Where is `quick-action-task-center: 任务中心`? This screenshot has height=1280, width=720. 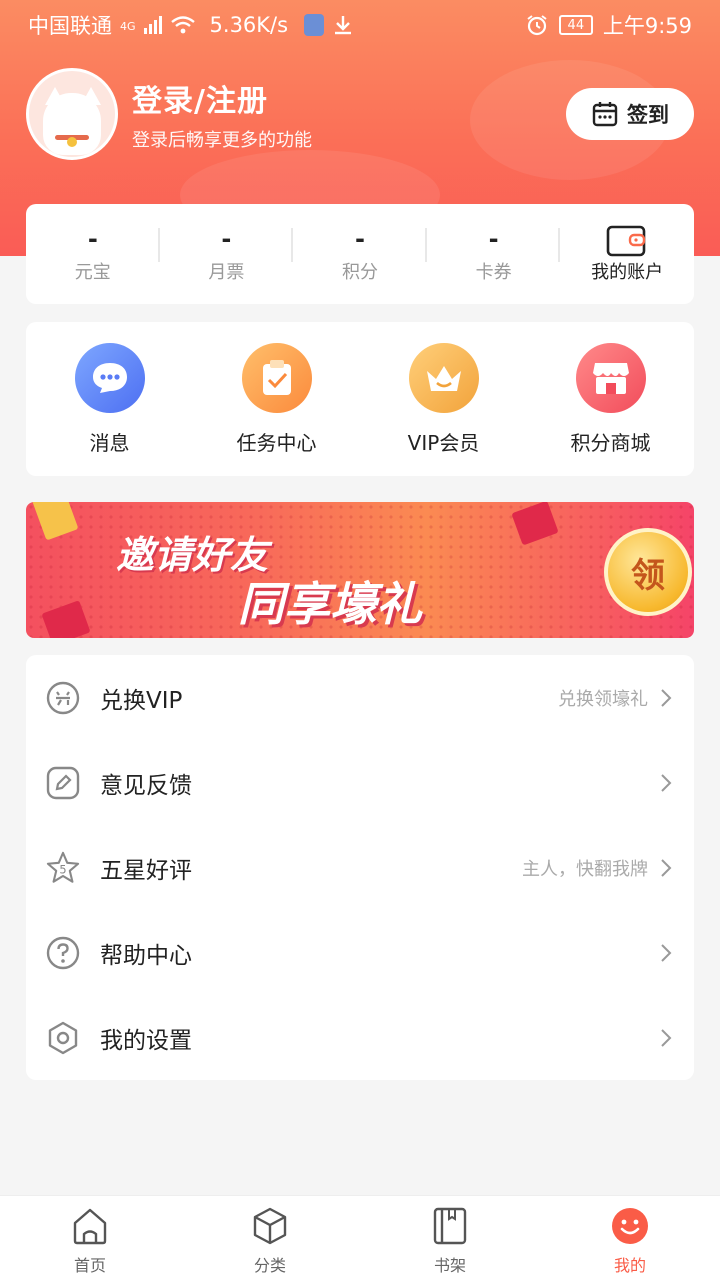 quick-action-task-center: 任务中心 is located at coordinates (276, 399).